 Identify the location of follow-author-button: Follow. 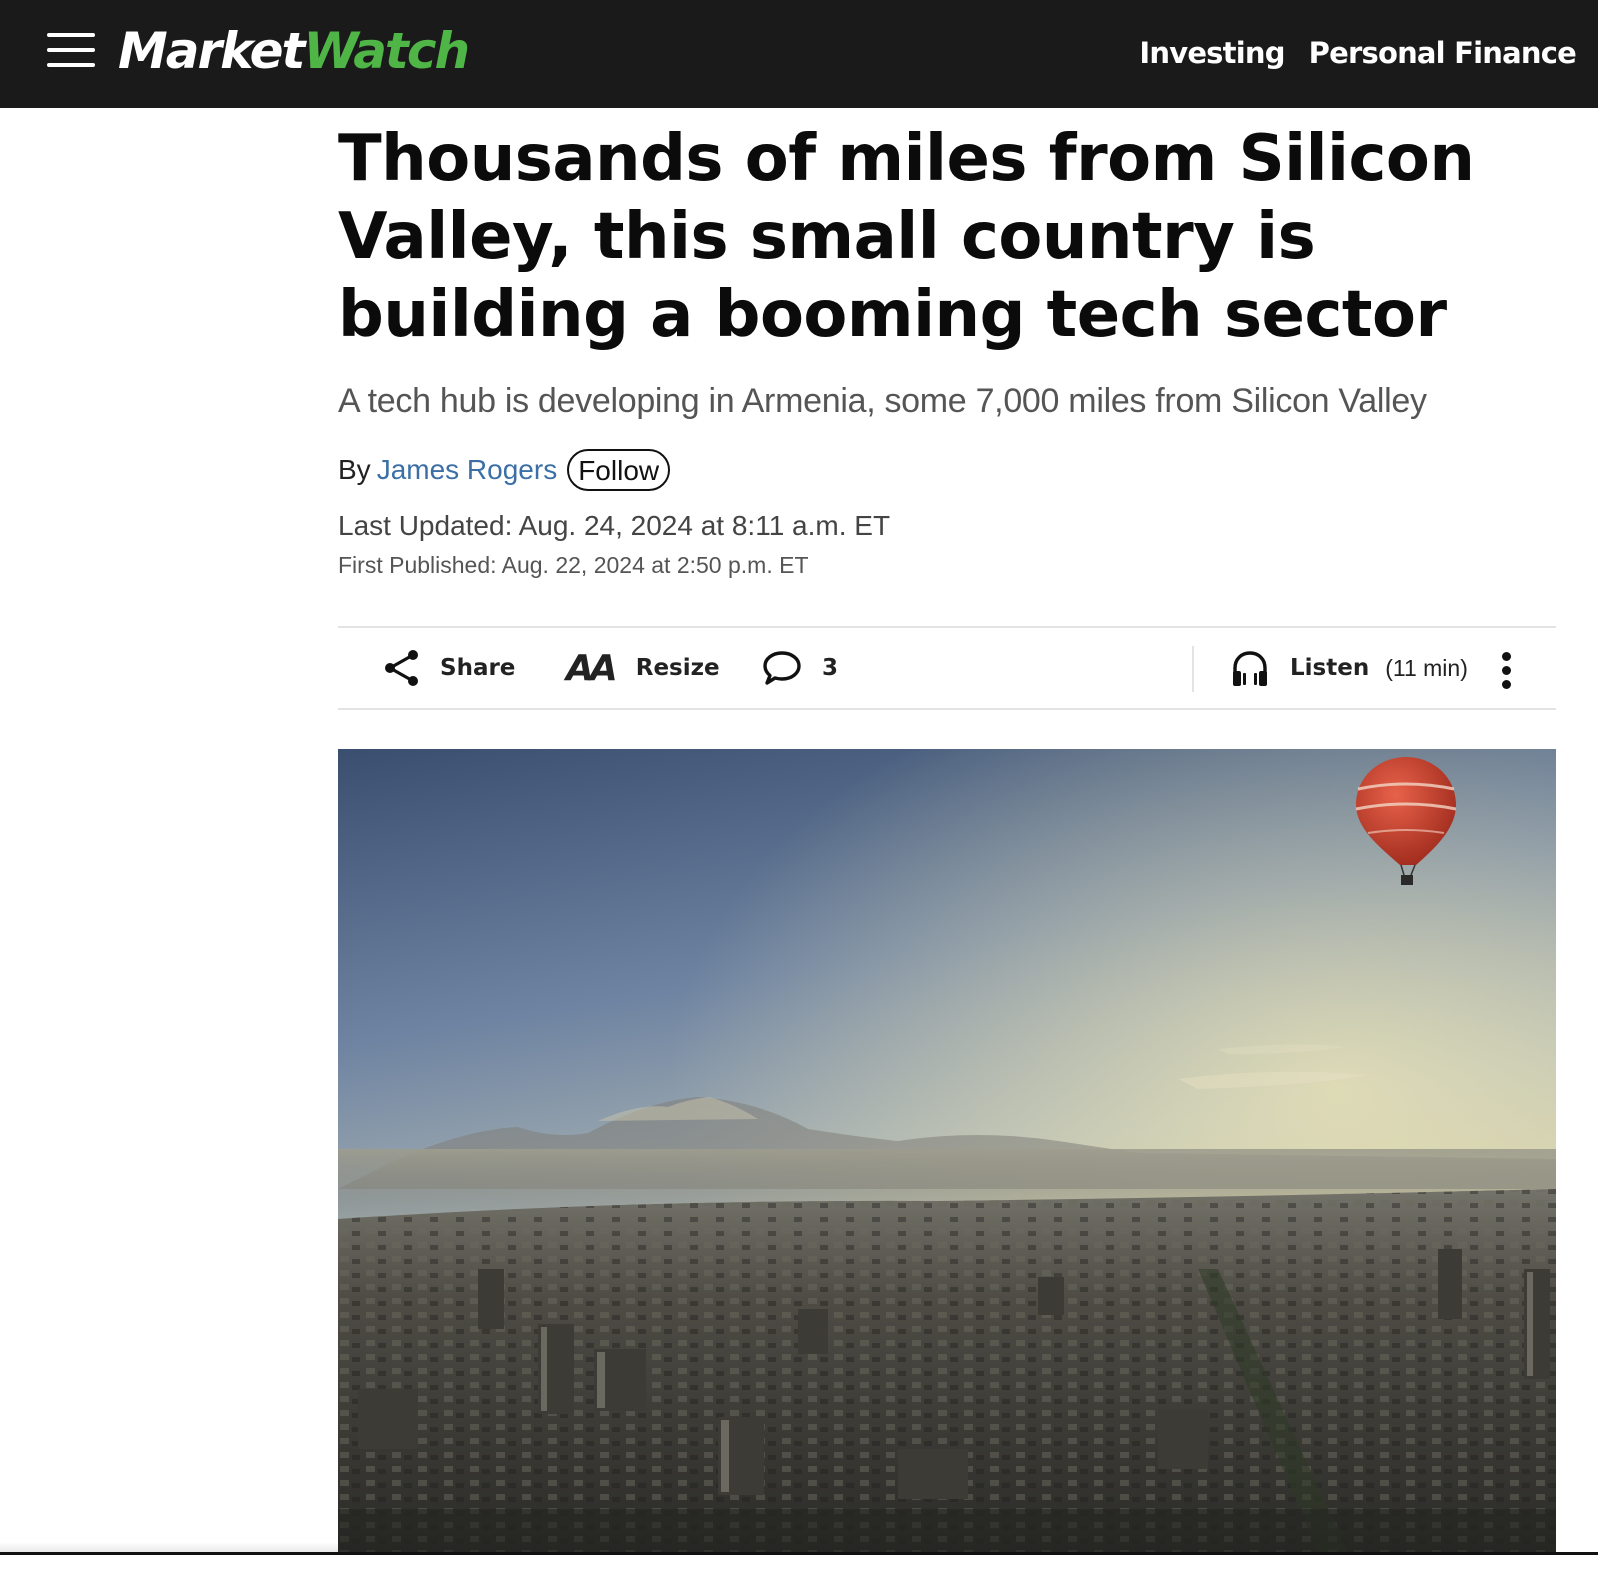
(619, 470).